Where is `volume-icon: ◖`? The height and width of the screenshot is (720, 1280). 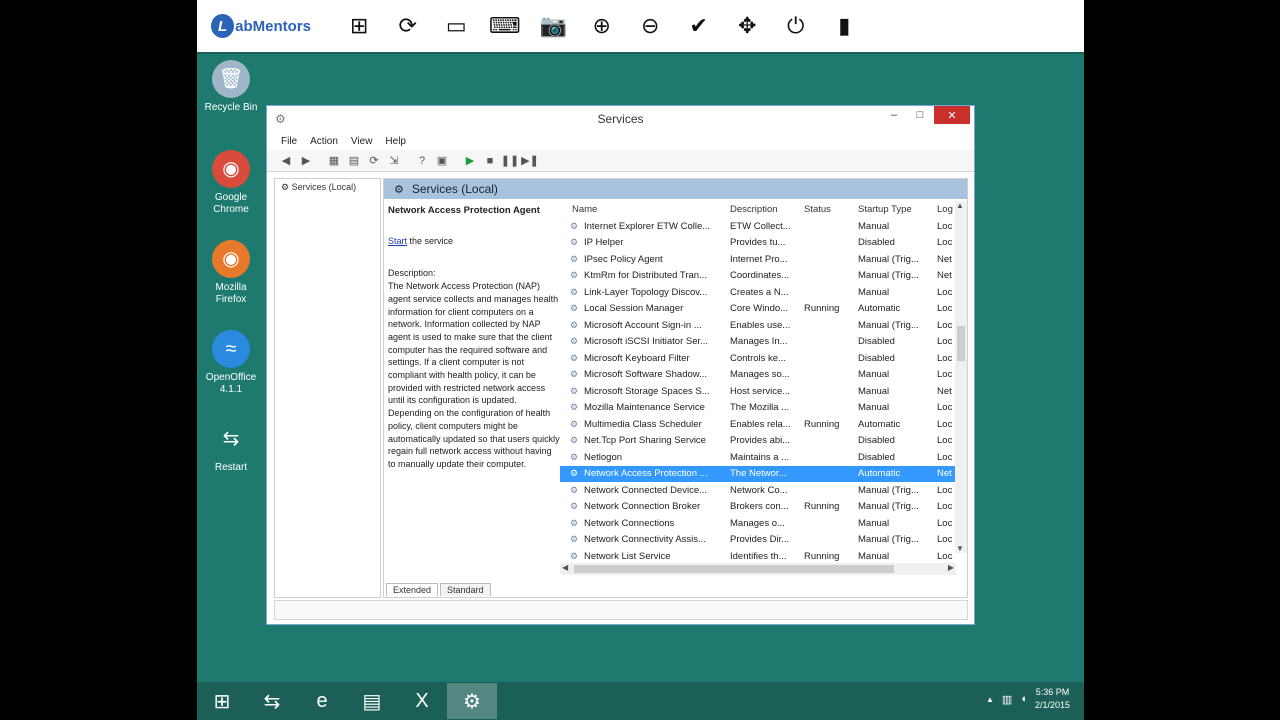
volume-icon: ◖ is located at coordinates (1023, 699).